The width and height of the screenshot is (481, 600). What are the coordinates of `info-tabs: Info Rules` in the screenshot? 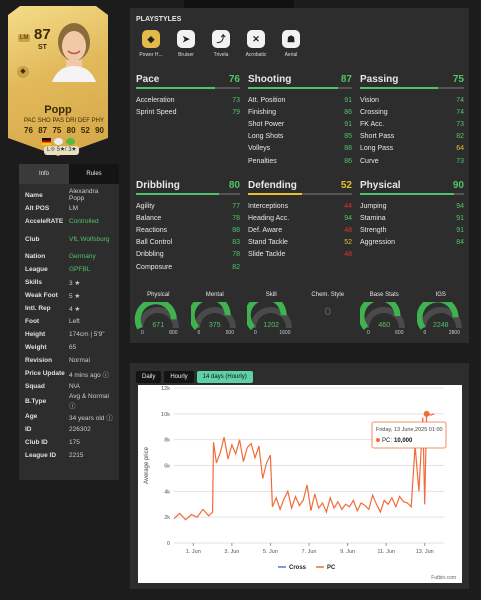 It's located at (69, 174).